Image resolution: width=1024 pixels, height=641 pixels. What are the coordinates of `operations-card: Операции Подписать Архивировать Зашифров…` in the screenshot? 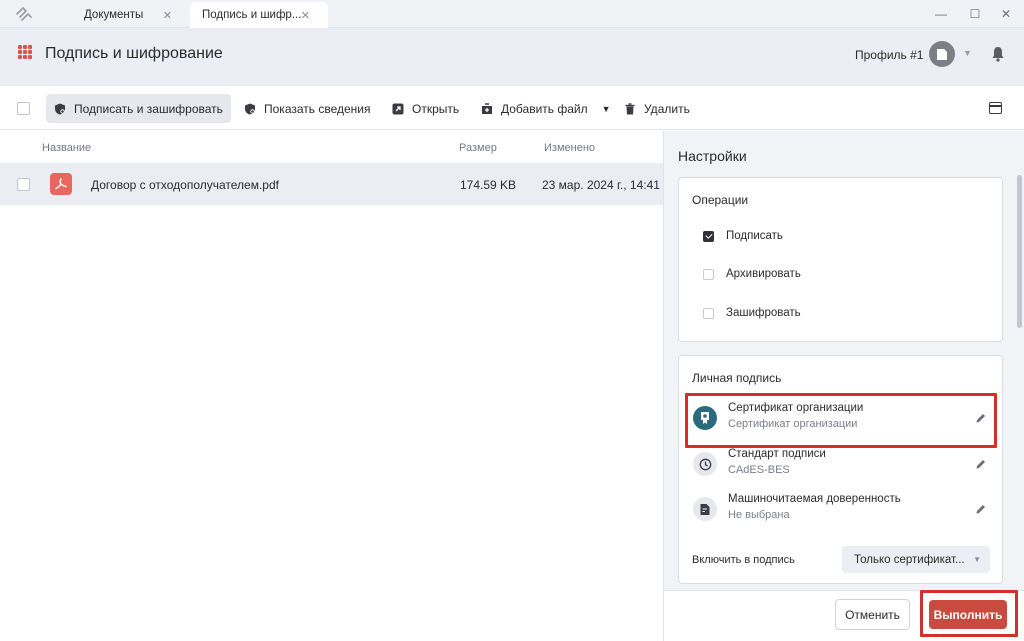 It's located at (840, 259).